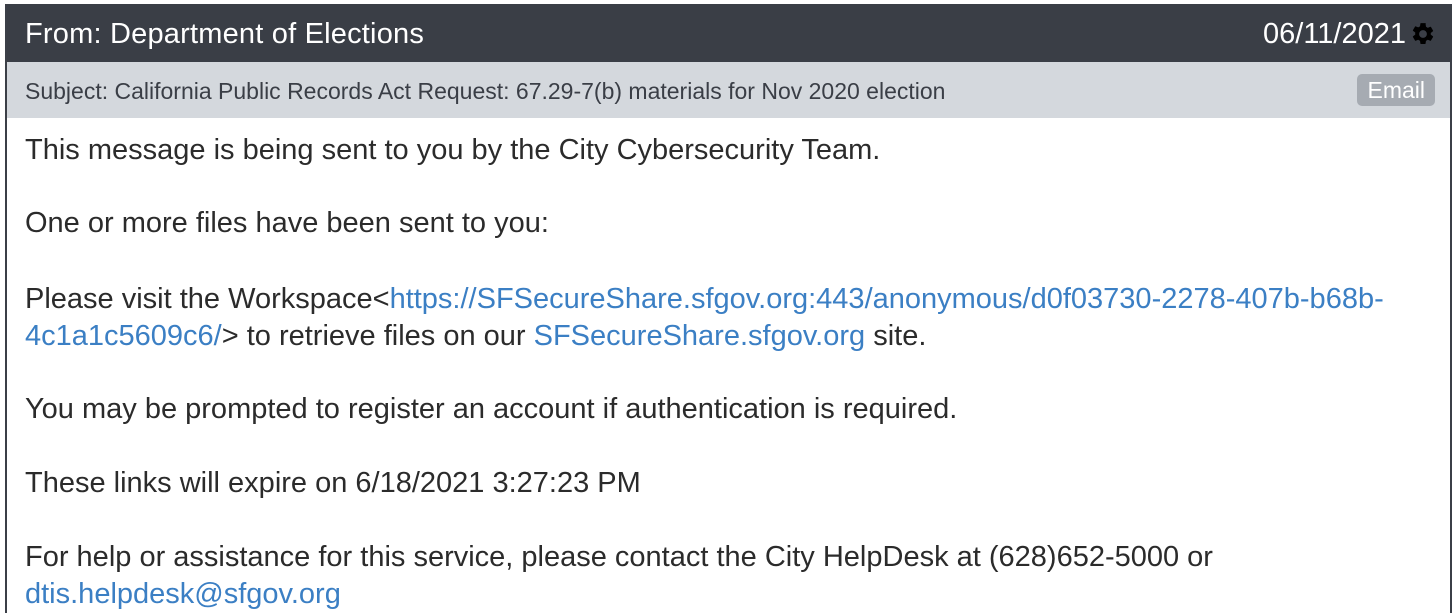 The width and height of the screenshot is (1454, 613). What do you see at coordinates (225, 34) in the screenshot?
I see `sender-label: From: Department of Elections` at bounding box center [225, 34].